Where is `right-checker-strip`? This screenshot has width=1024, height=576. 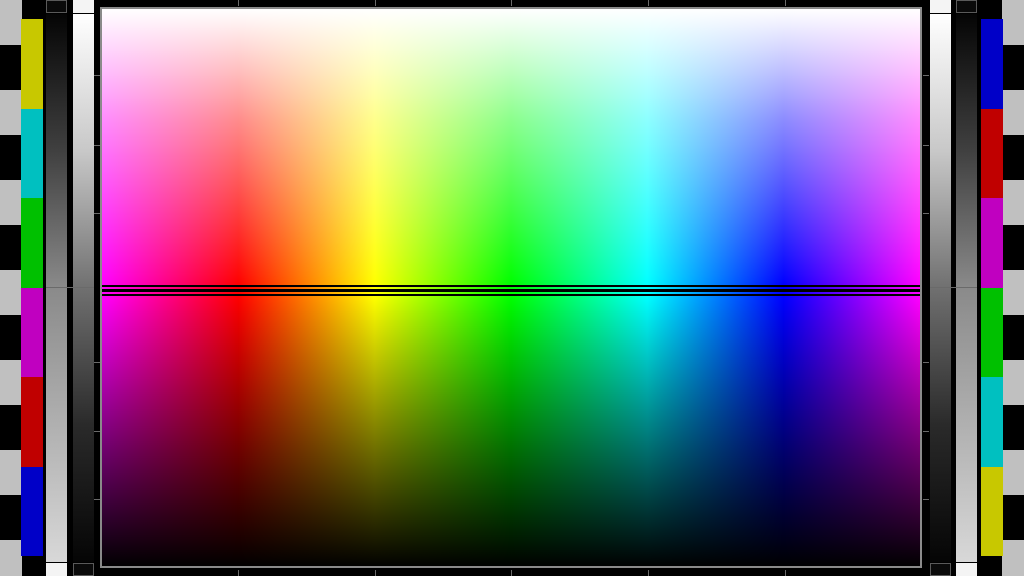
right-checker-strip is located at coordinates (1013, 288).